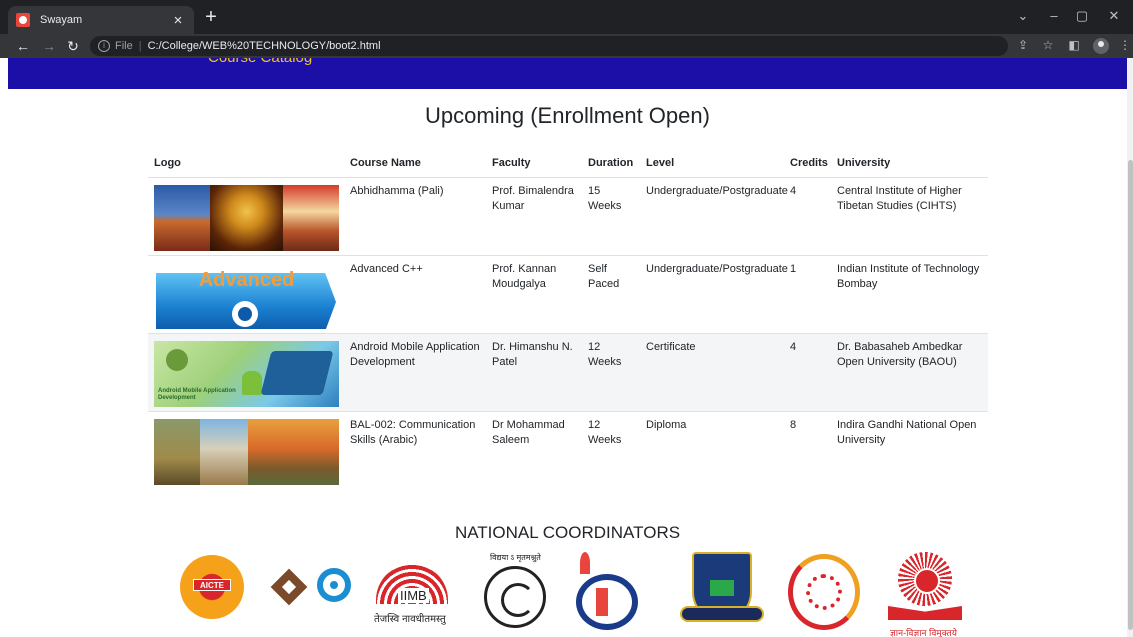  Describe the element at coordinates (722, 593) in the screenshot. I see `university-shield-logo` at that location.